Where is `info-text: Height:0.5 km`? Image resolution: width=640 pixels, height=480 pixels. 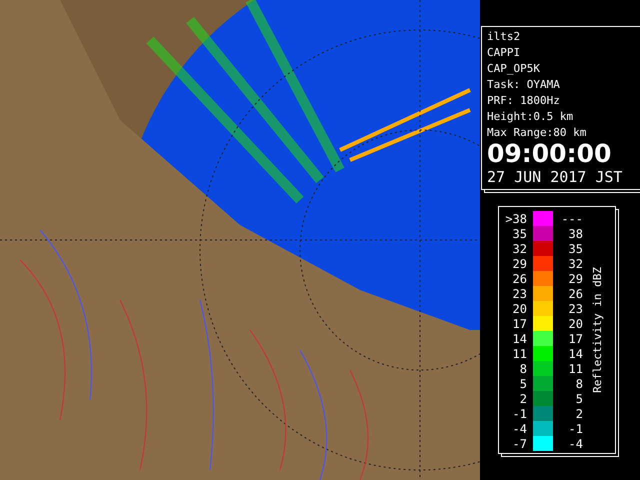
info-text: Height:0.5 km is located at coordinates (530, 117).